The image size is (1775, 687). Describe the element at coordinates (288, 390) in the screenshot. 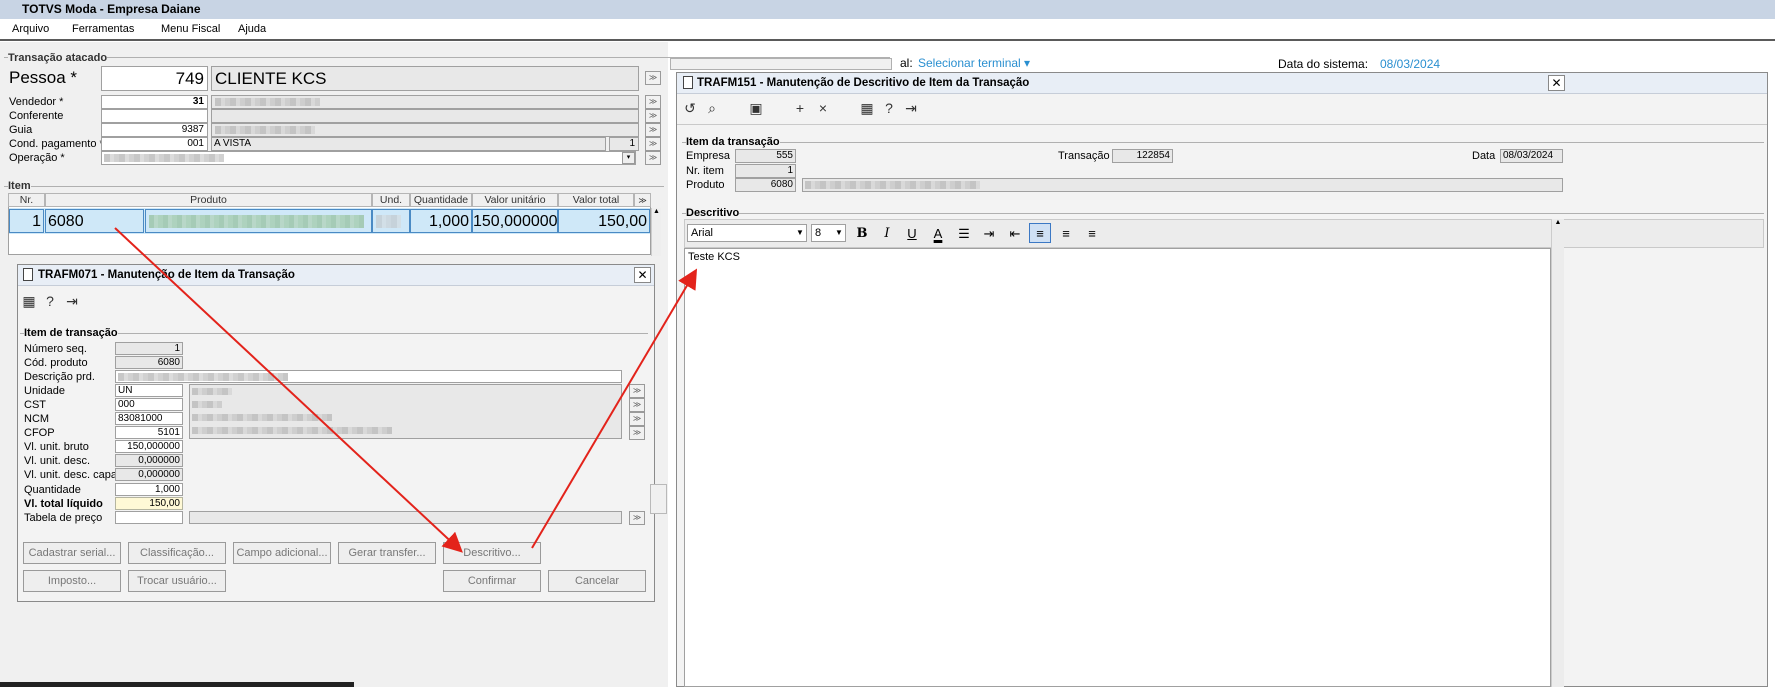

I see `arrow-to-descritivo` at that location.